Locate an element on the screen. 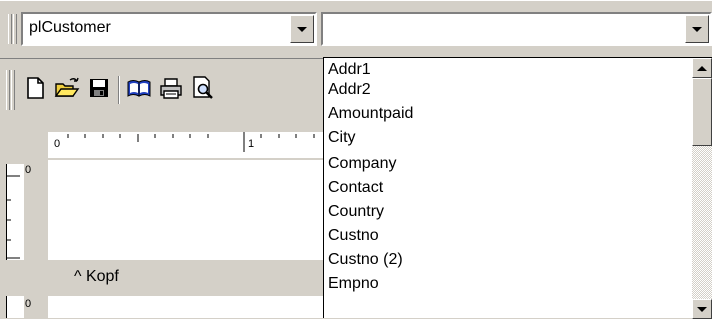  vertical-ruler-ticks is located at coordinates (13, 217).